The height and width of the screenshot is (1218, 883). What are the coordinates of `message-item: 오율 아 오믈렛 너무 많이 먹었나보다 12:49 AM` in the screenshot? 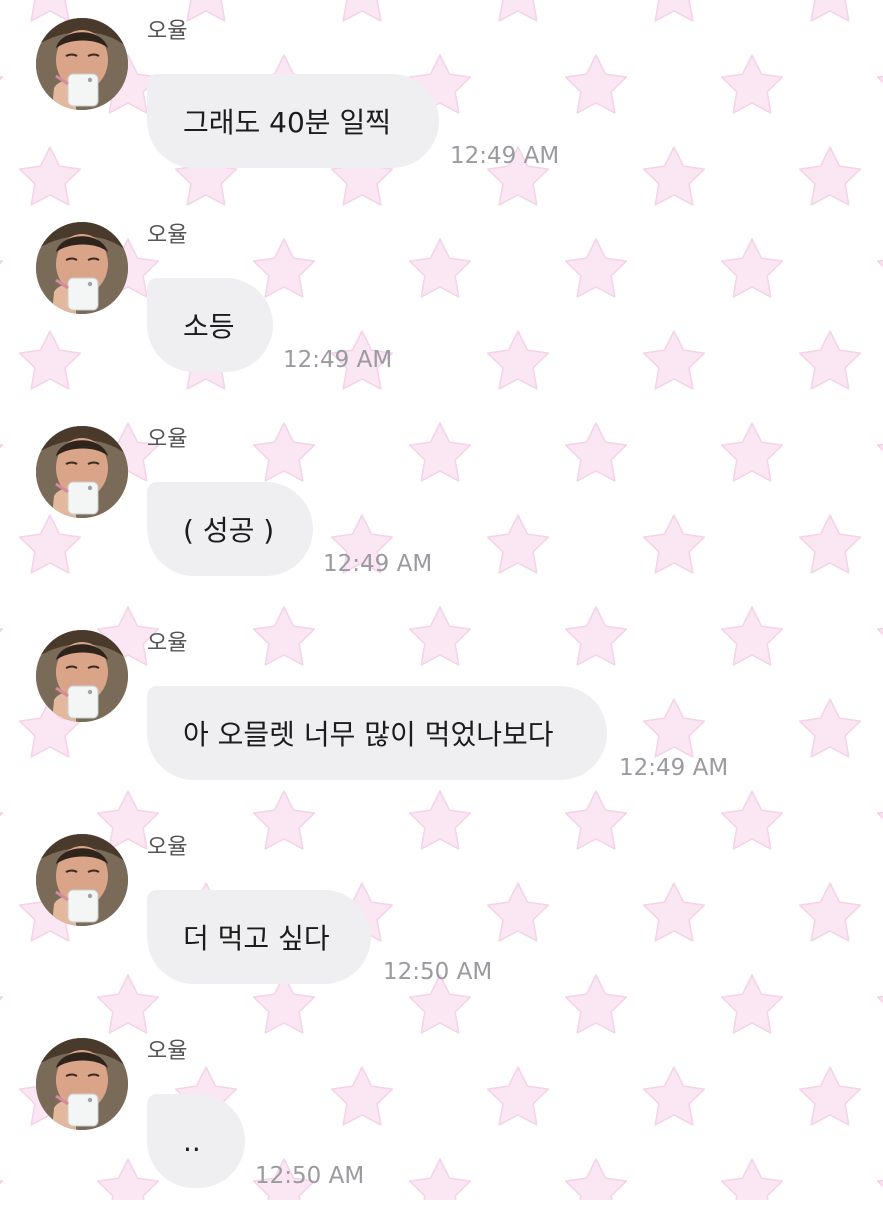 It's located at (441, 720).